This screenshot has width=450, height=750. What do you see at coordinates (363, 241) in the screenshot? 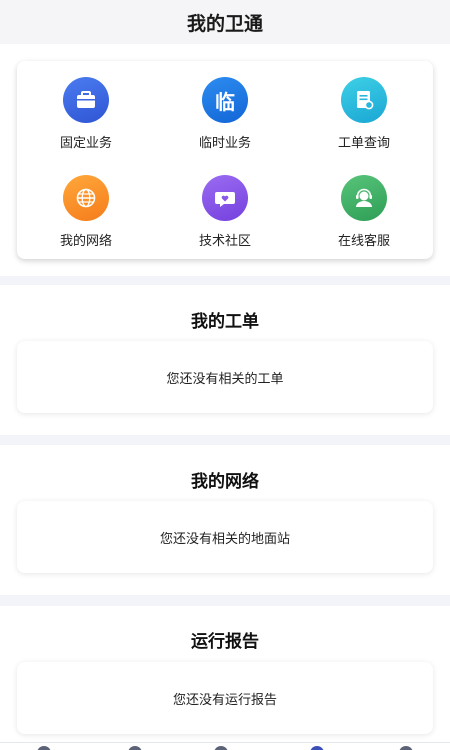
I see `service-label: 在线客服` at bounding box center [363, 241].